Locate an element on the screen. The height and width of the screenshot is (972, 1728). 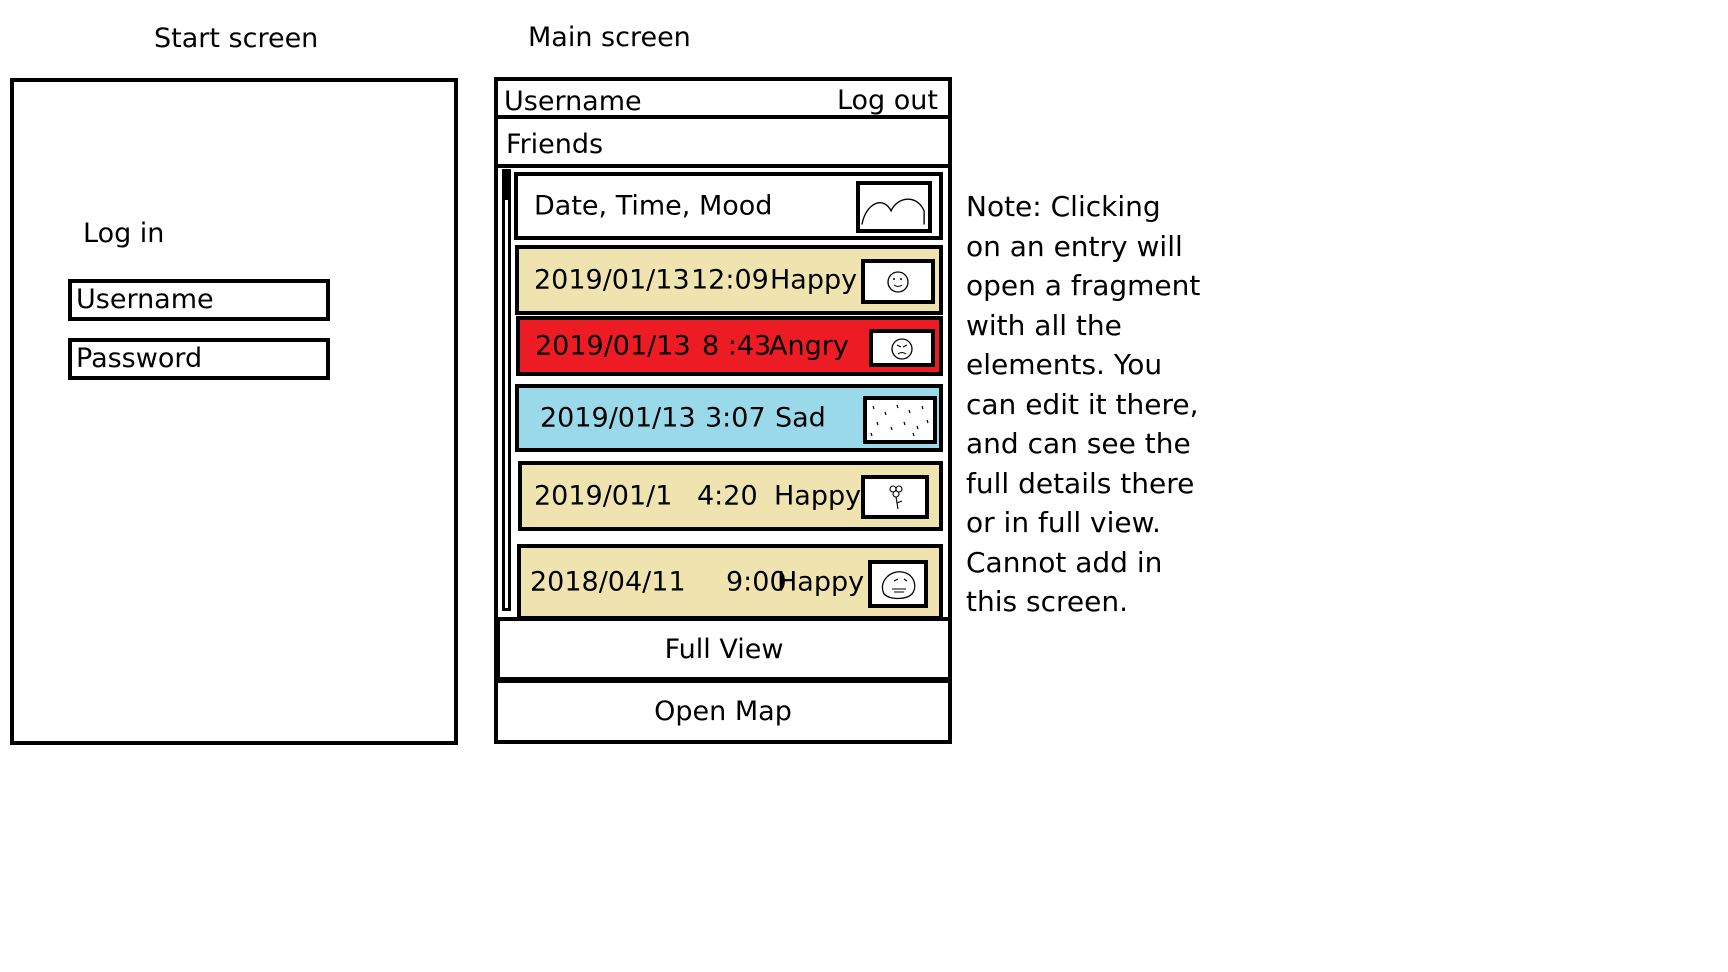
note-line: elements. You is located at coordinates (1064, 364).